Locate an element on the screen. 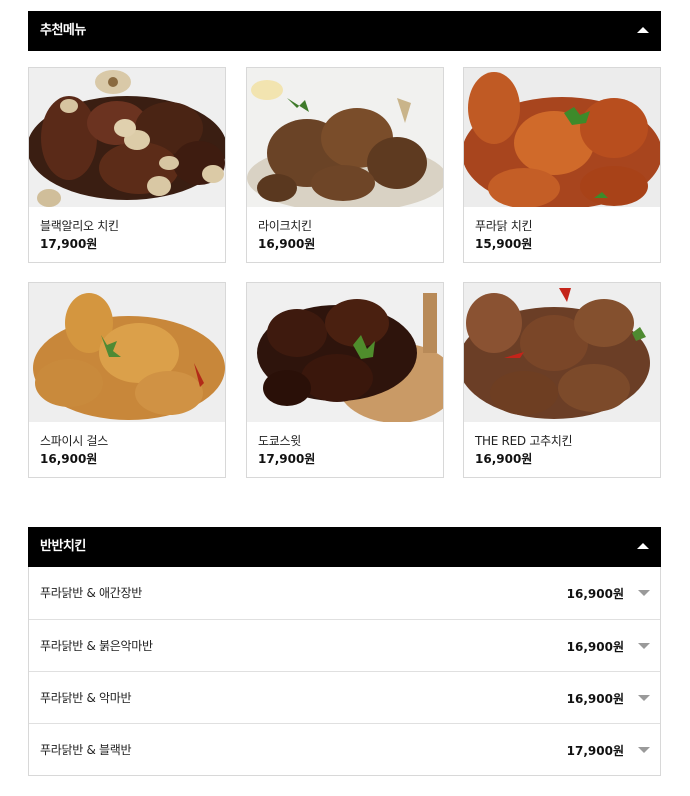 This screenshot has height=796, width=690. menu-card-tokyo-sweet: 도쿄스윗 17,900원 is located at coordinates (345, 380).